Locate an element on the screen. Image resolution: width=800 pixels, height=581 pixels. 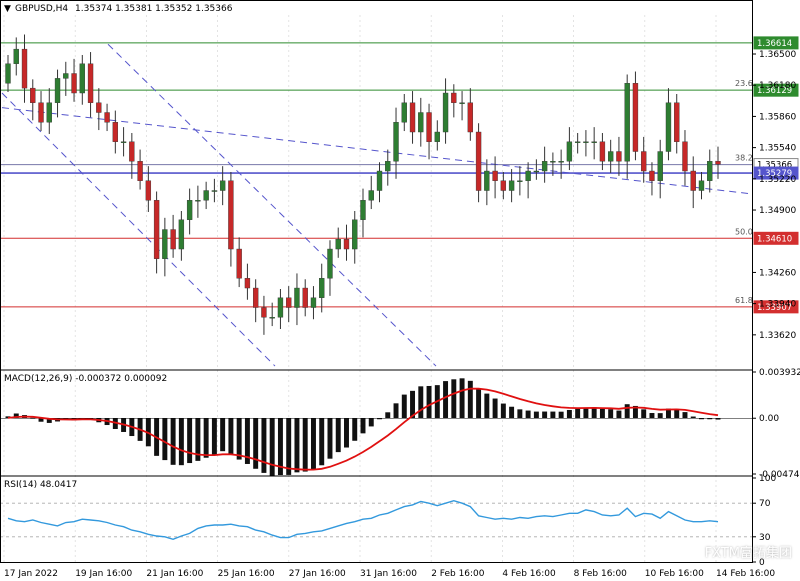
fib-label: 38.2 is located at coordinates (744, 158).